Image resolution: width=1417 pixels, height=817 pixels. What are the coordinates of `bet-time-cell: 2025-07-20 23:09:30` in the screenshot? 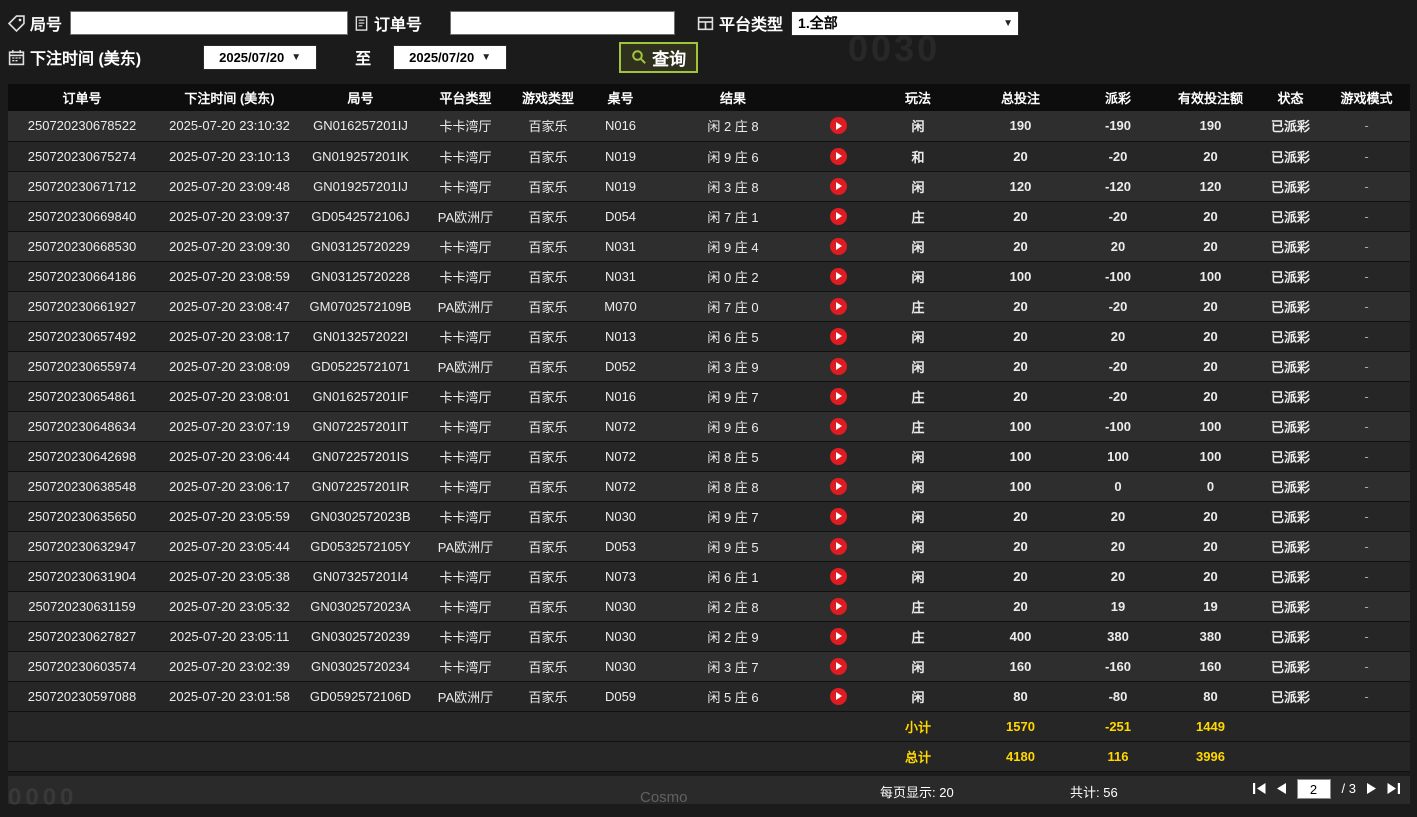 It's located at (229, 246).